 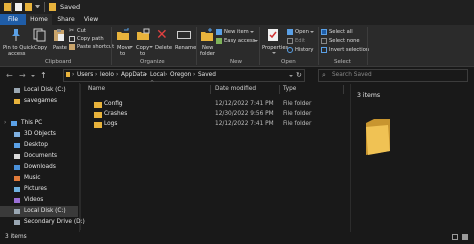 I want to click on properties-icon, so click(x=18, y=7).